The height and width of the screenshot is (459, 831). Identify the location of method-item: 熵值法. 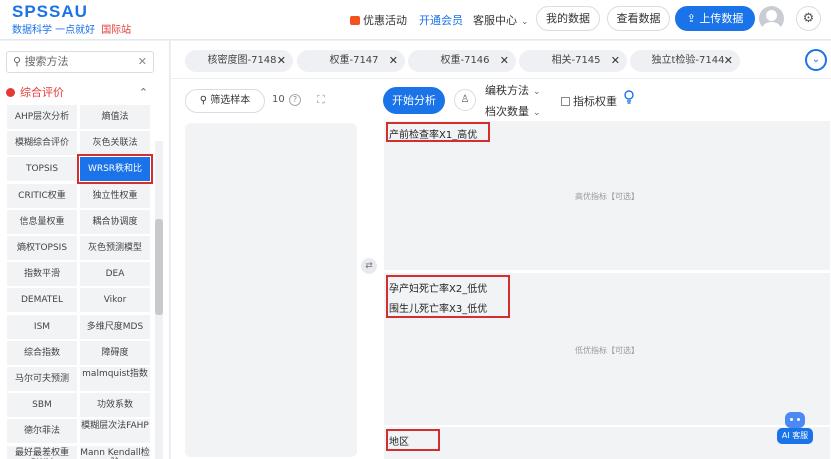
(115, 117).